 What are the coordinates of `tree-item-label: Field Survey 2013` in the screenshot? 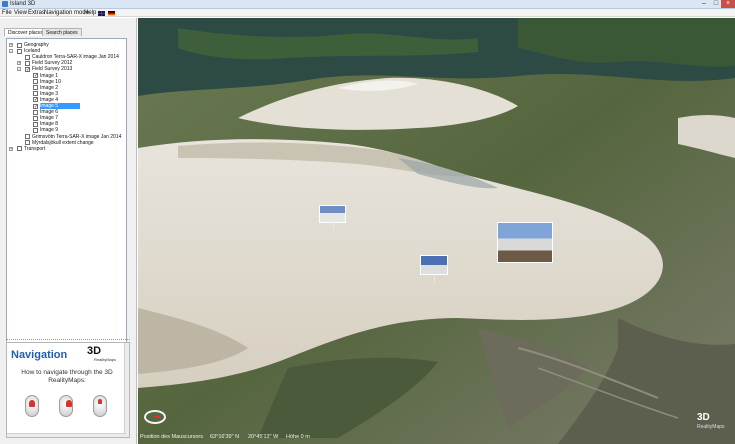 It's located at (52, 69).